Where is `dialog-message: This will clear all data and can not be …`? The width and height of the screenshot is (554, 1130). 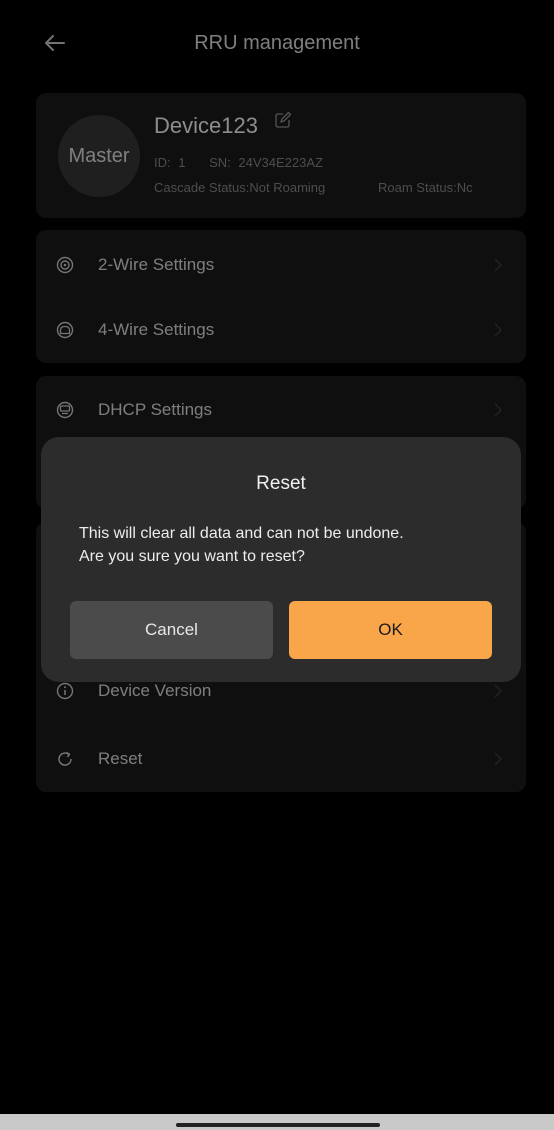
dialog-message: This will clear all data and can not be … is located at coordinates (241, 545).